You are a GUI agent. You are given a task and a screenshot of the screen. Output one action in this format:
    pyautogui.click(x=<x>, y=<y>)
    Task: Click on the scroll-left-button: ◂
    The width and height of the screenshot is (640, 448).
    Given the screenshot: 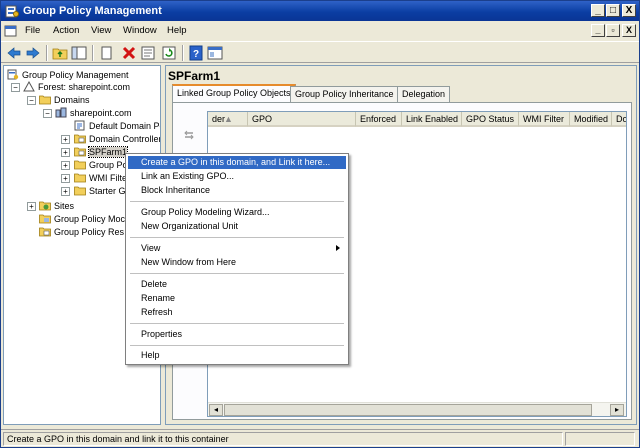 What is the action you would take?
    pyautogui.click(x=216, y=410)
    